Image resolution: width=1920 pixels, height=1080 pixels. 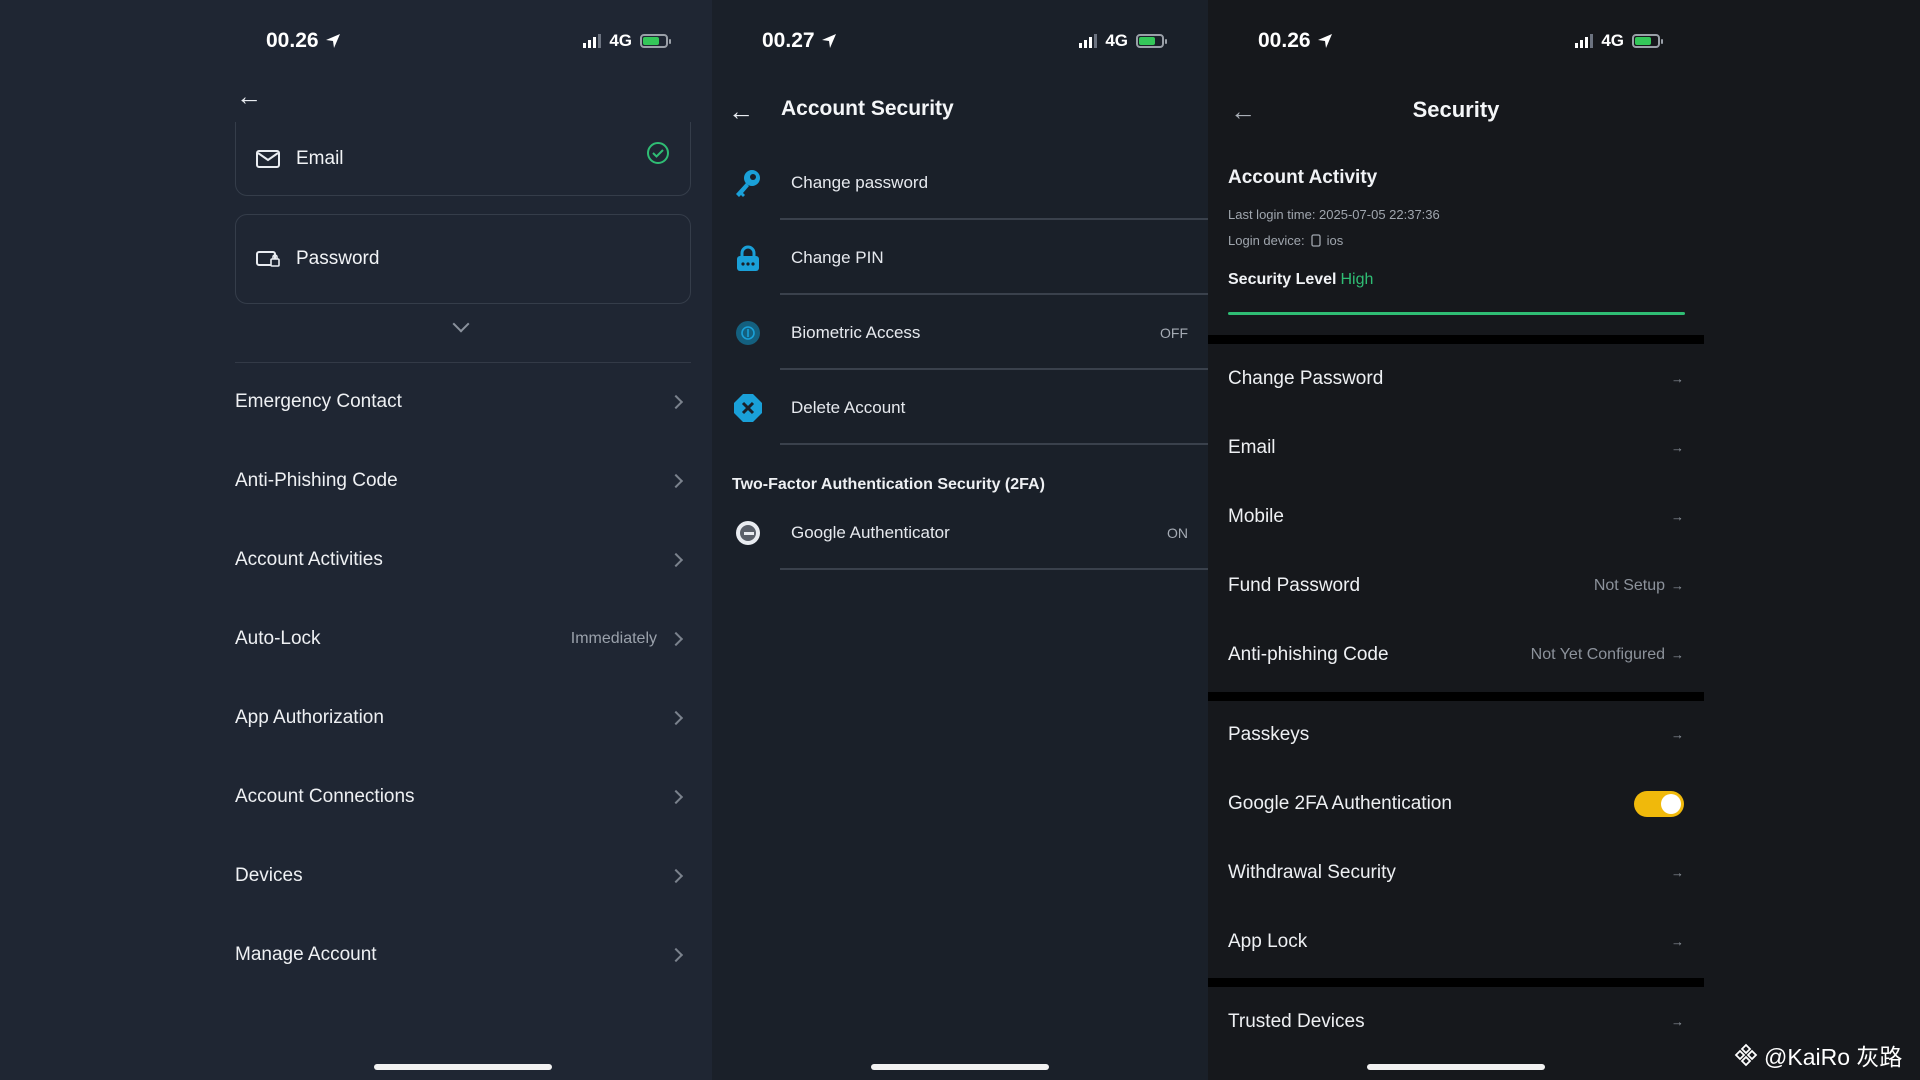 What do you see at coordinates (463, 955) in the screenshot?
I see `row-manage-account: Manage Account` at bounding box center [463, 955].